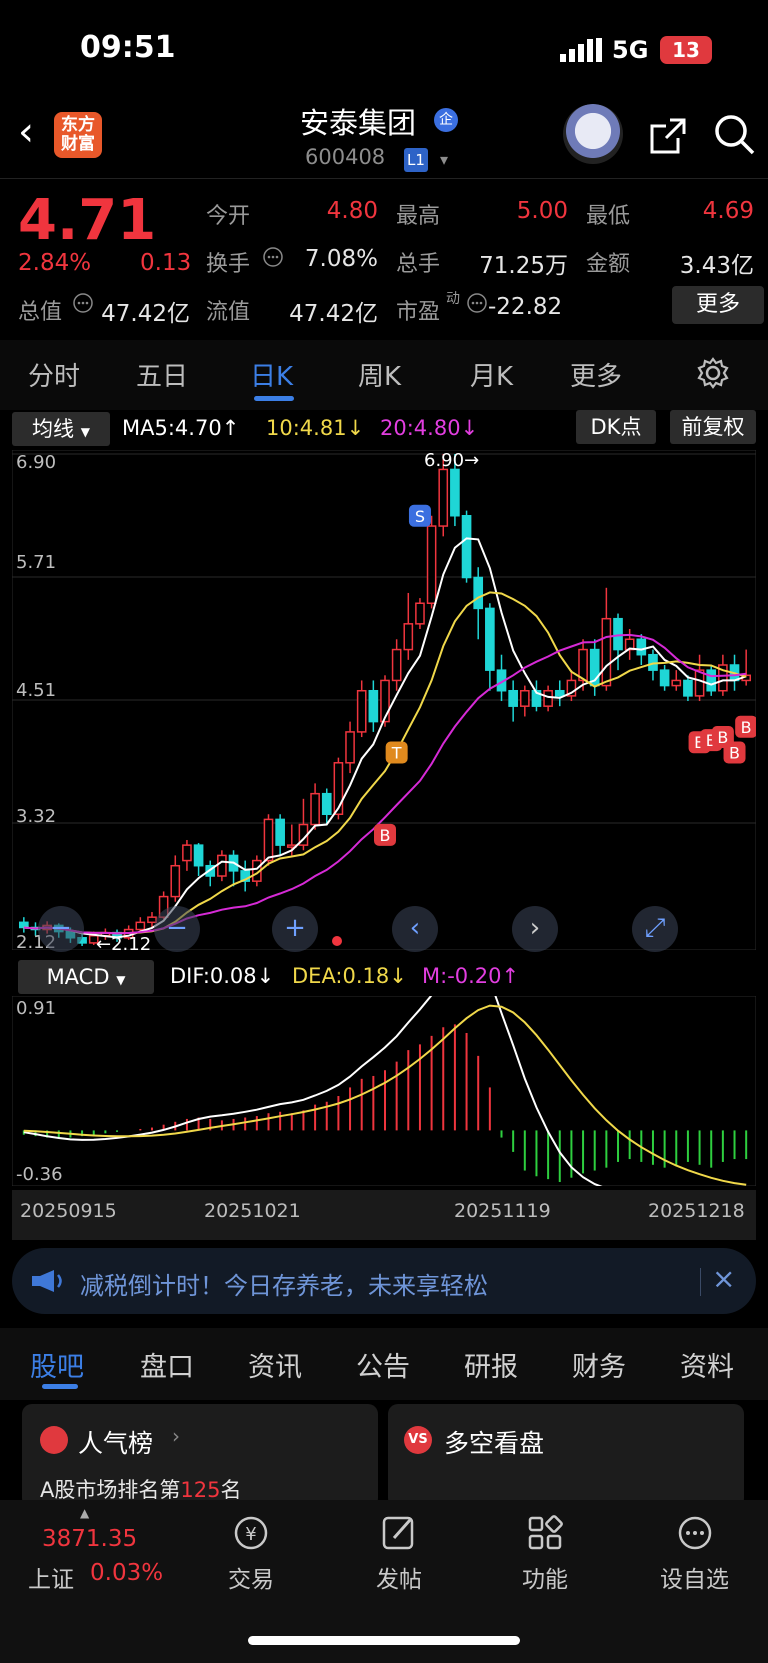 The width and height of the screenshot is (768, 1663). Describe the element at coordinates (695, 1533) in the screenshot. I see `more-dots-icon` at that location.